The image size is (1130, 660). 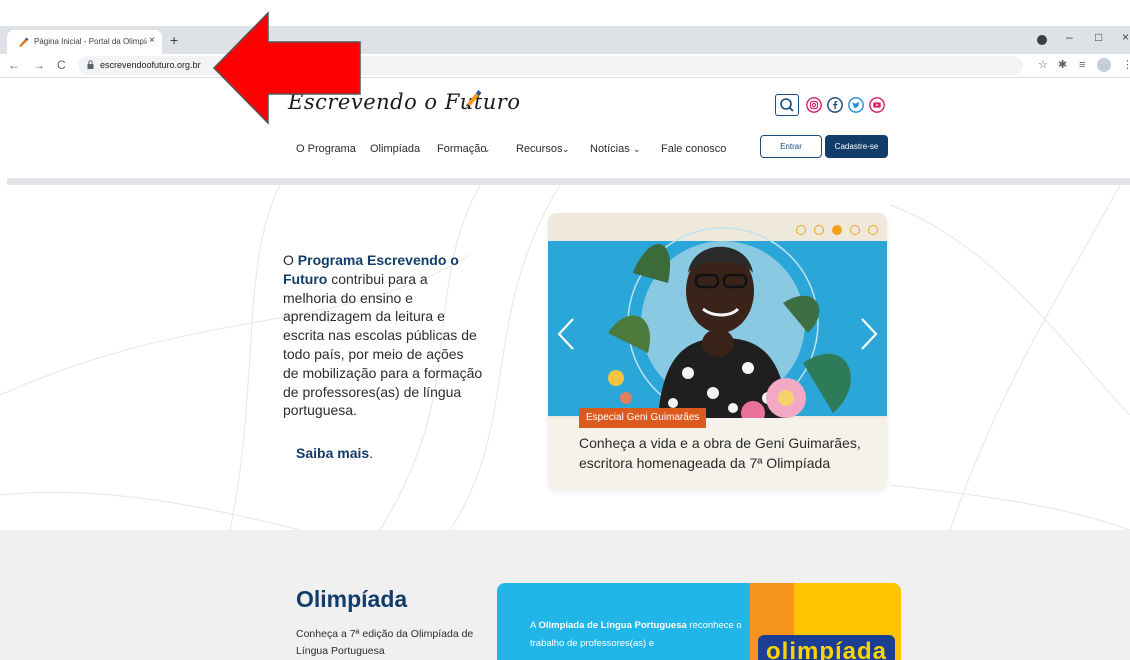 What do you see at coordinates (90, 41) in the screenshot?
I see `tab-title: Página Inicial - Portal da Olimpíada` at bounding box center [90, 41].